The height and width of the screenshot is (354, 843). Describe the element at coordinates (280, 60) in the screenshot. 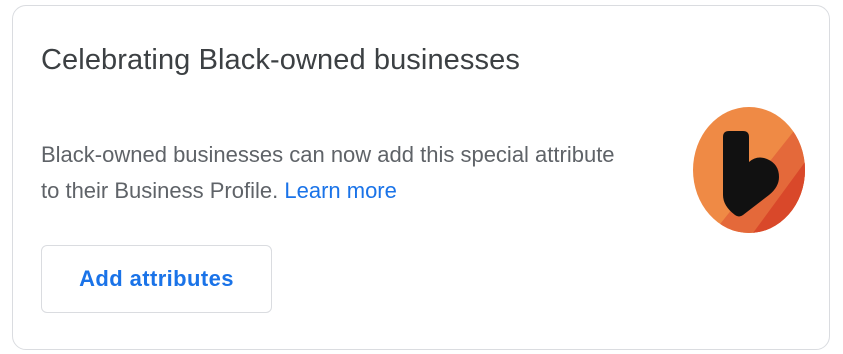

I see `card-title: Celebrating Black-owned businesses` at that location.